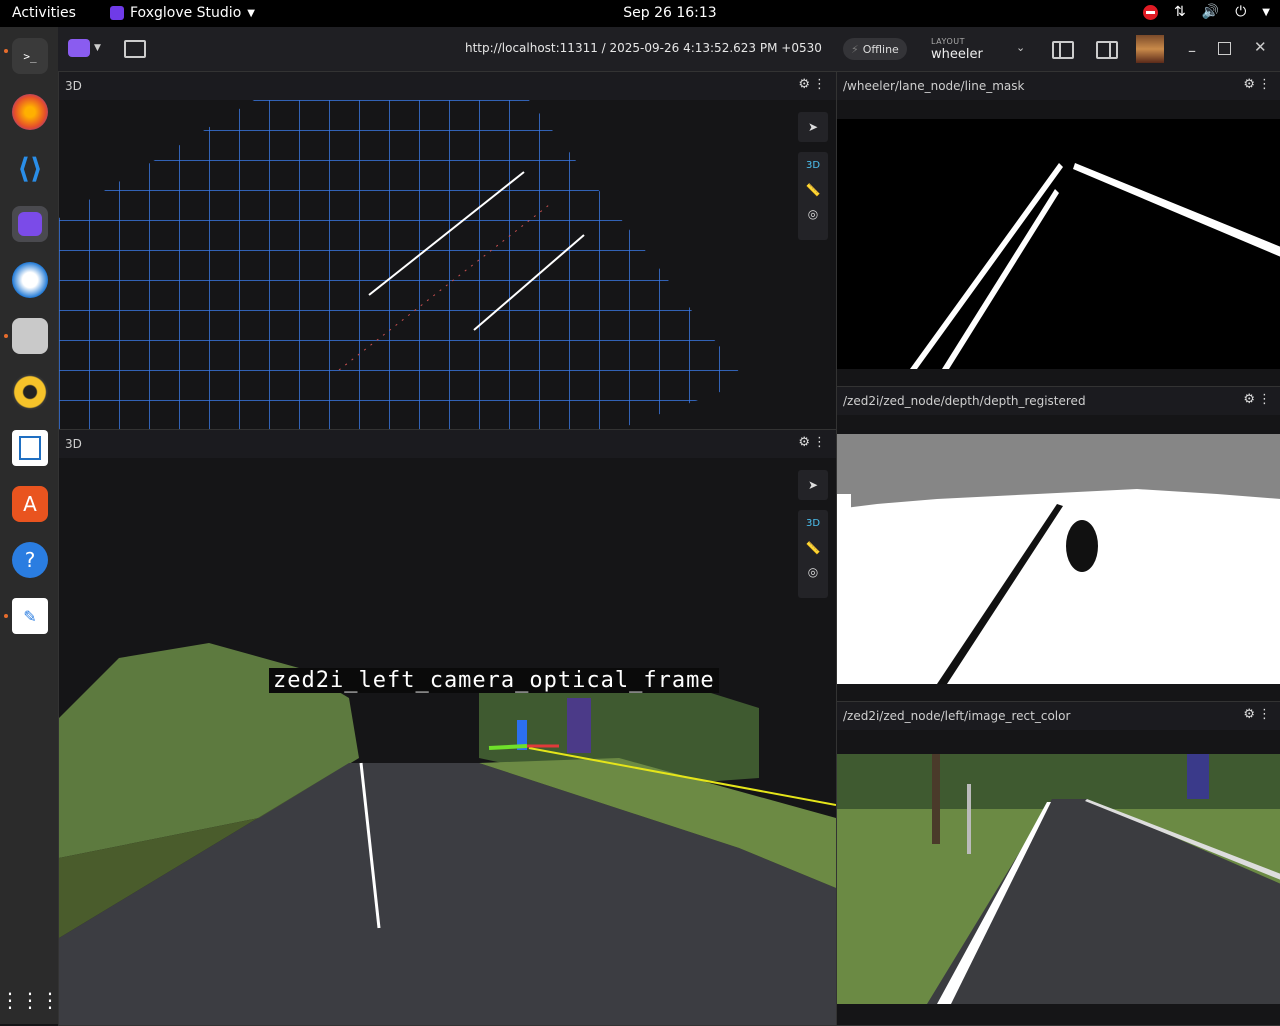  I want to click on firefox-icon, so click(30, 112).